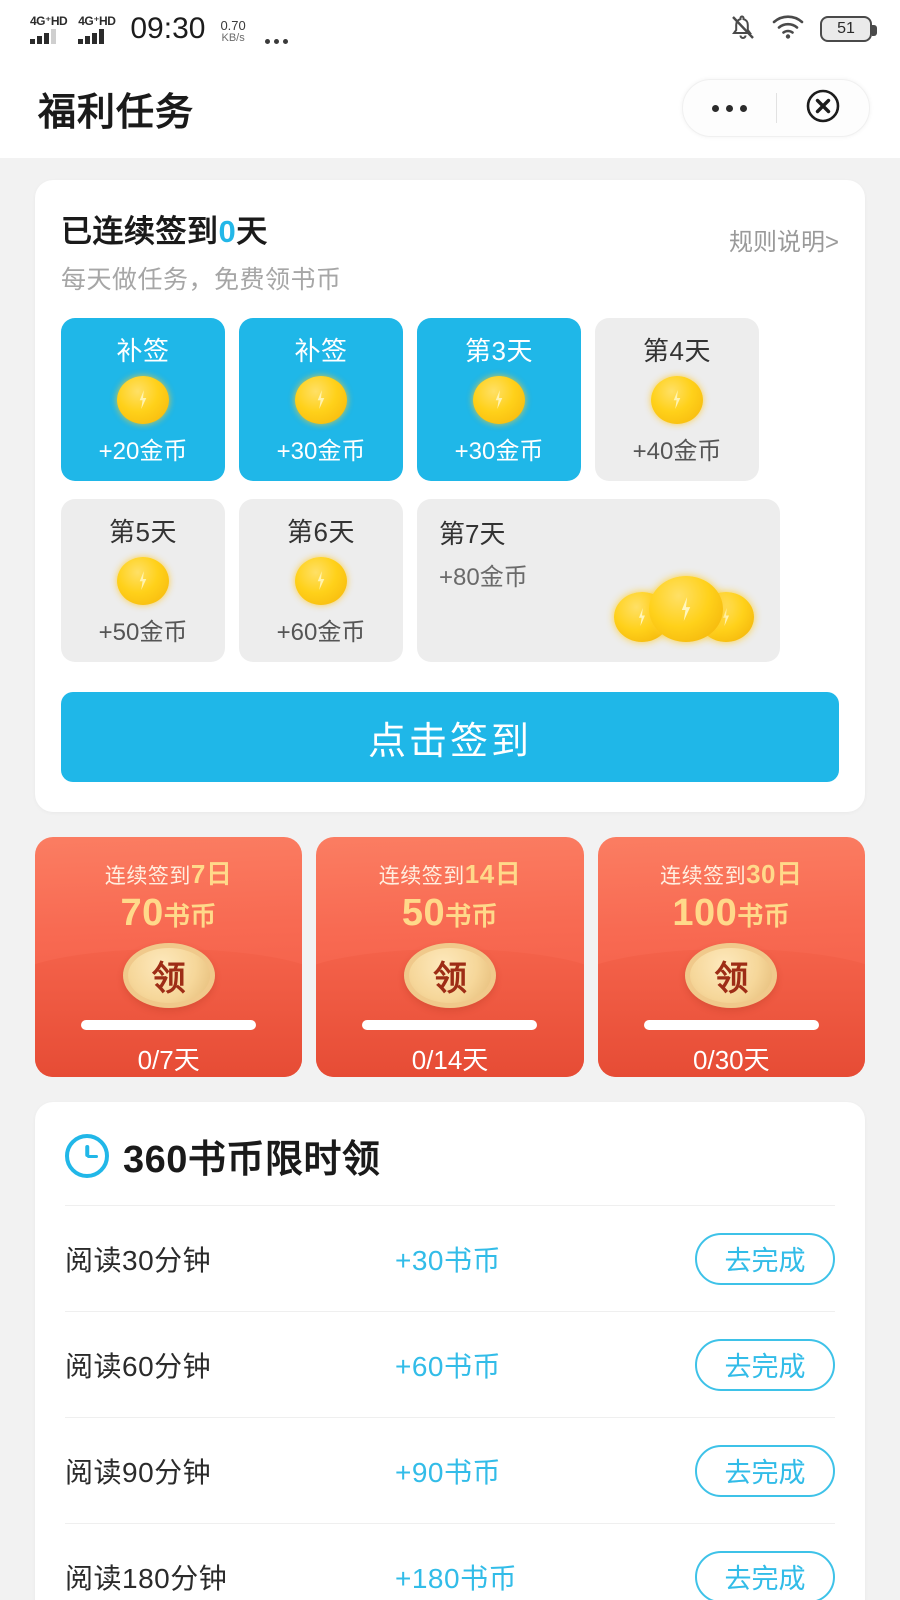 The height and width of the screenshot is (1600, 900). Describe the element at coordinates (450, 108) in the screenshot. I see `page-header: 福利任务` at that location.